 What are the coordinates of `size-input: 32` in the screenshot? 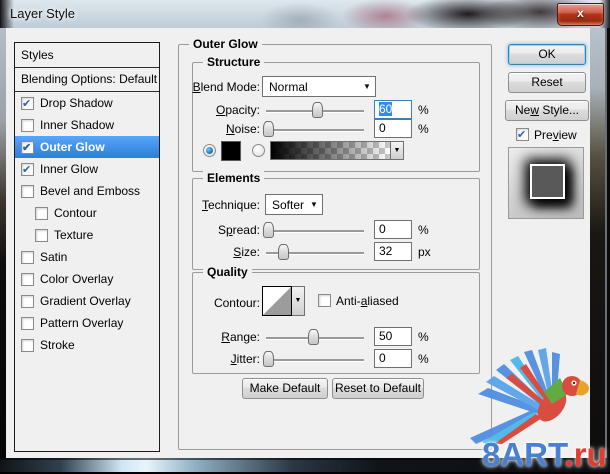 It's located at (393, 251).